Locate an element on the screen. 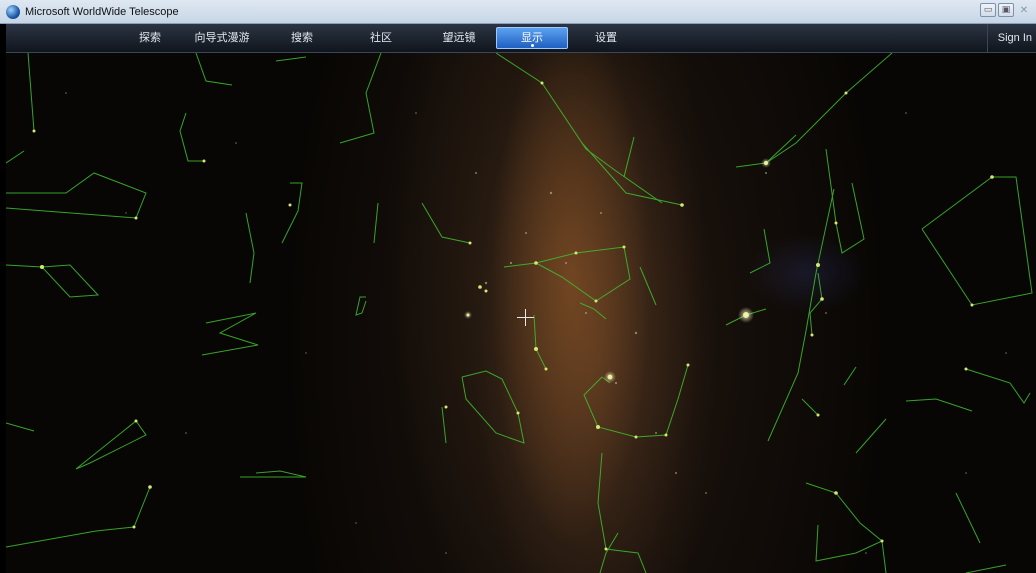  app-icon is located at coordinates (13, 11).